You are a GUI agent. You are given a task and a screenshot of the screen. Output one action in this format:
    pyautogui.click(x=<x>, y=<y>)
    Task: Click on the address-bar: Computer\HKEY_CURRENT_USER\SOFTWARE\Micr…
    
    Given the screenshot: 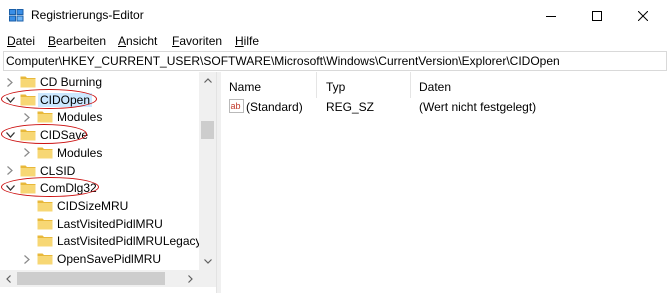 What is the action you would take?
    pyautogui.click(x=335, y=61)
    